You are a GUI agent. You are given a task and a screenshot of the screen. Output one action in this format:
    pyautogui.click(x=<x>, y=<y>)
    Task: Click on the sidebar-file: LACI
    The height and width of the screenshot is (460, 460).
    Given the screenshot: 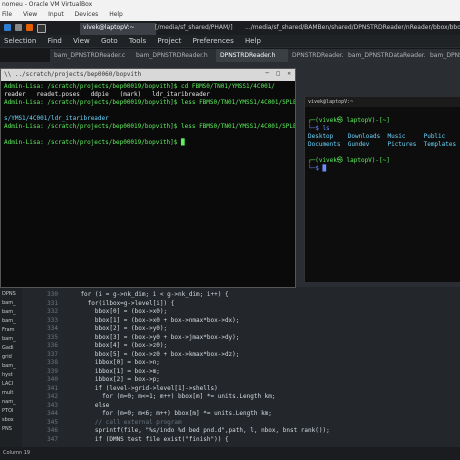 What is the action you would take?
    pyautogui.click(x=11, y=385)
    